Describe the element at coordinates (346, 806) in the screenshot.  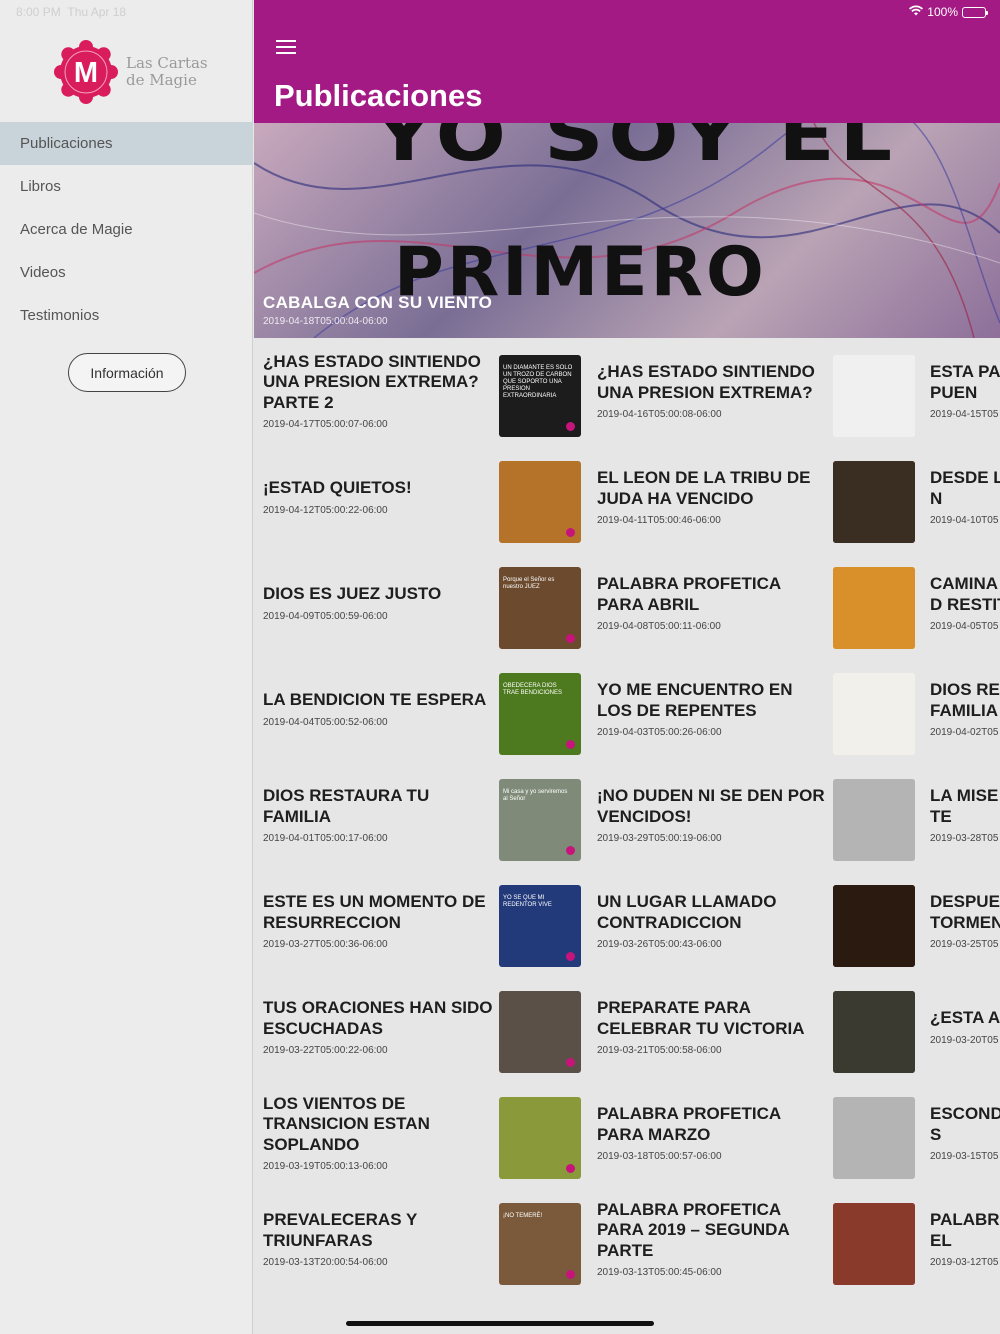
I see `post-title: DIOS RESTAURA TU FAMILIA` at that location.